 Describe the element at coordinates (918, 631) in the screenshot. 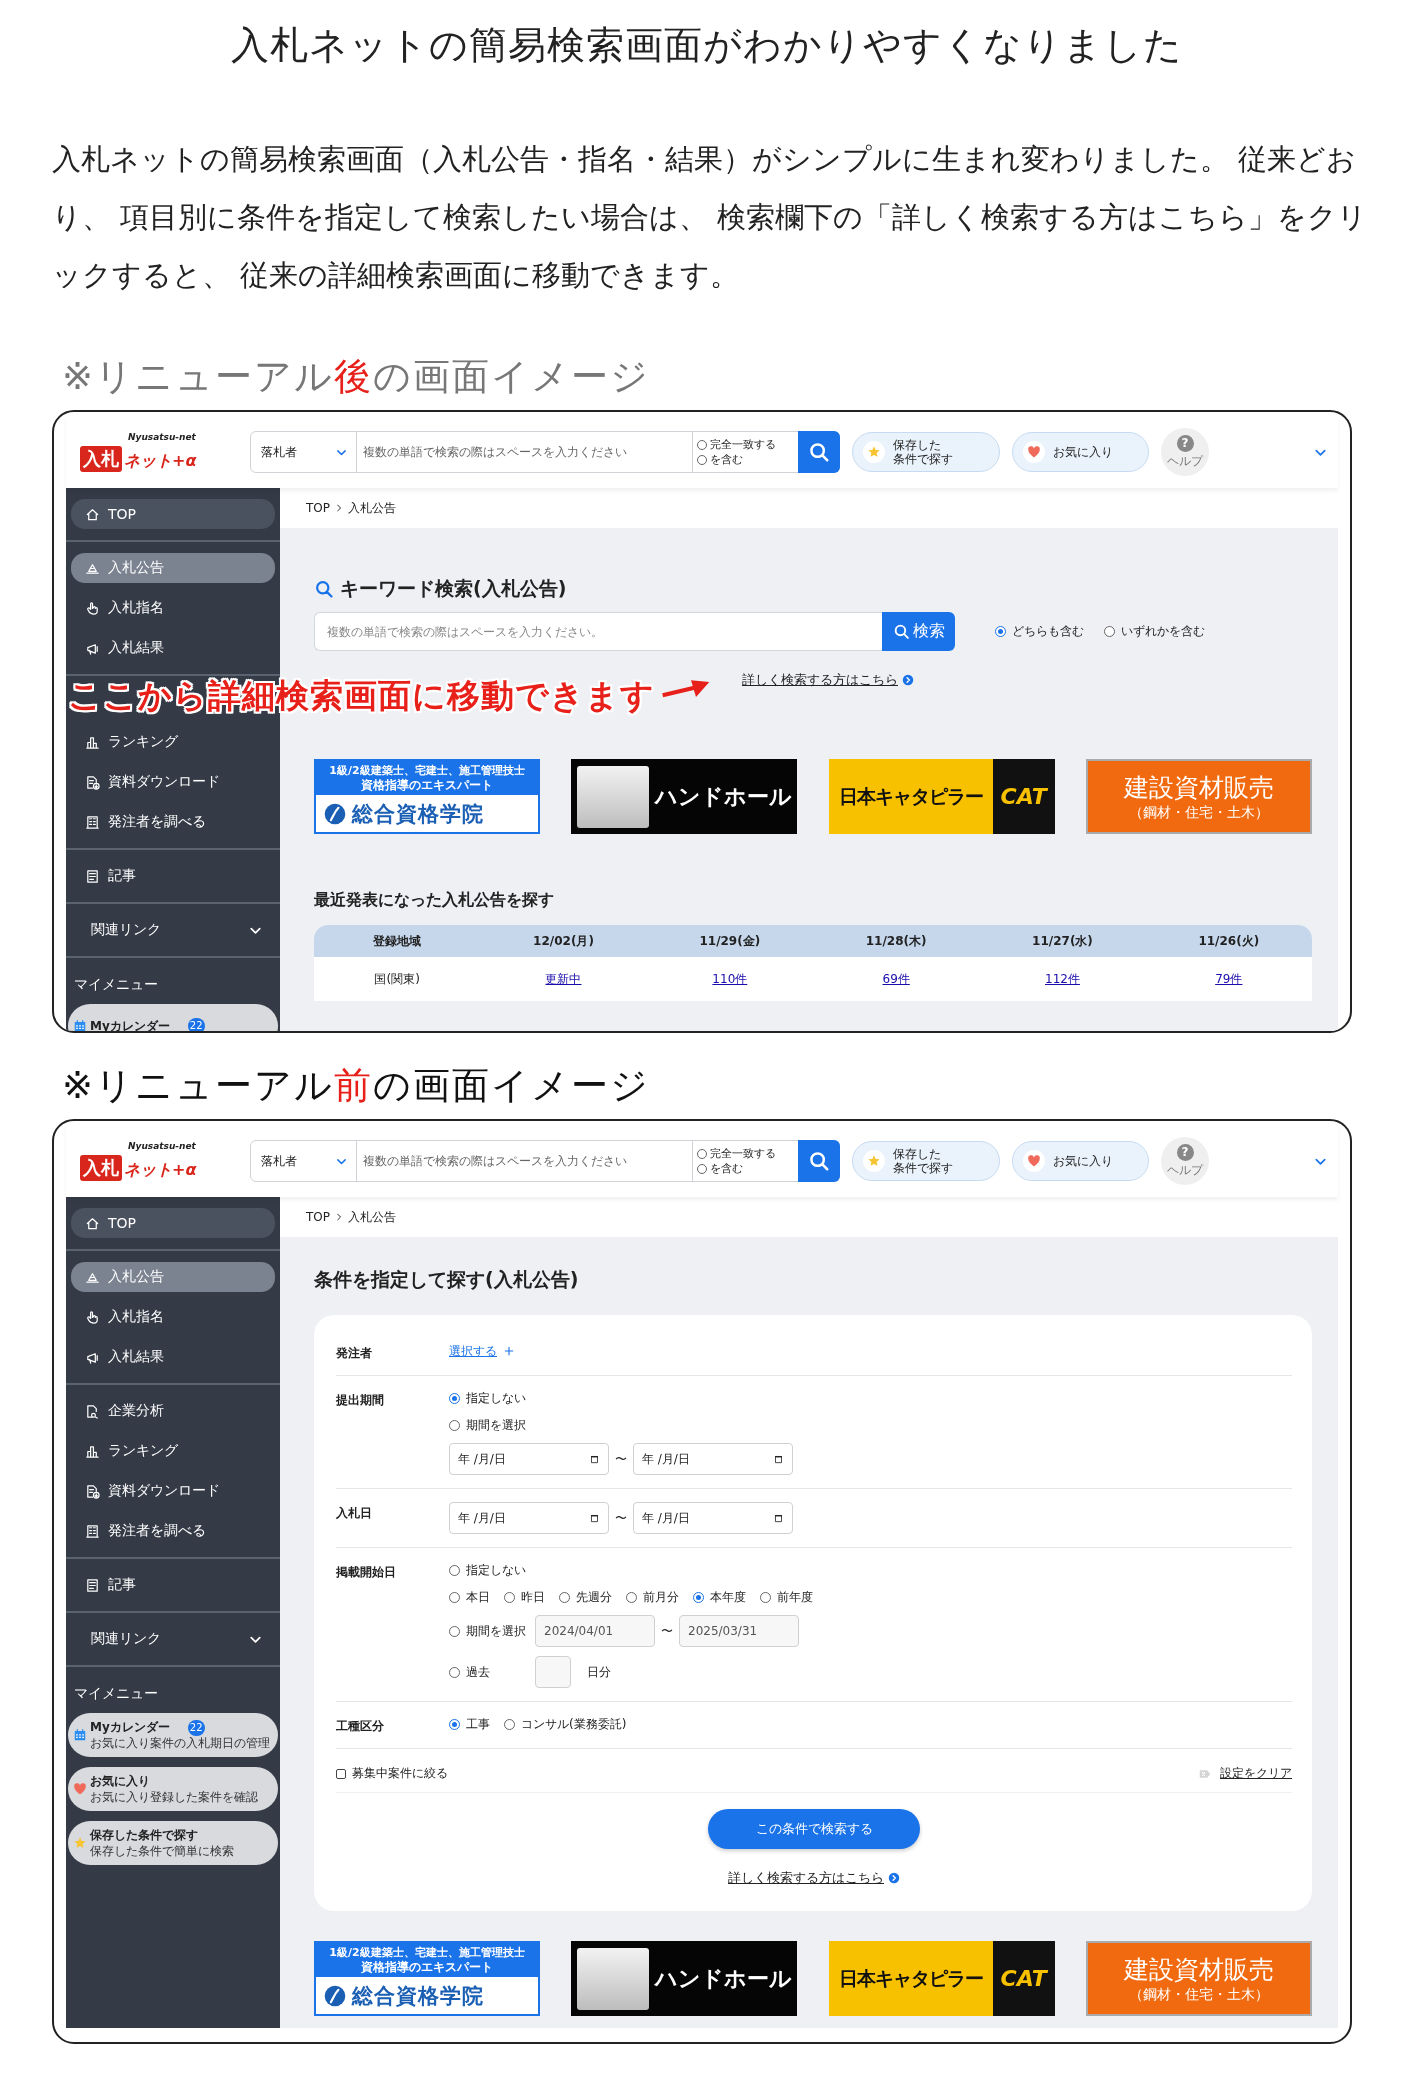

I see `search-button: 検索` at that location.